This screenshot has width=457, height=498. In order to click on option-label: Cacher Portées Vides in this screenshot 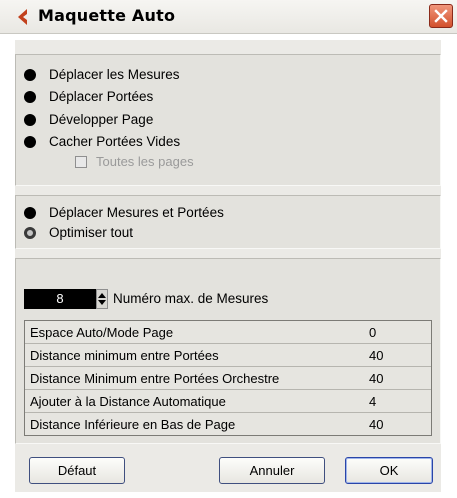, I will do `click(115, 141)`.